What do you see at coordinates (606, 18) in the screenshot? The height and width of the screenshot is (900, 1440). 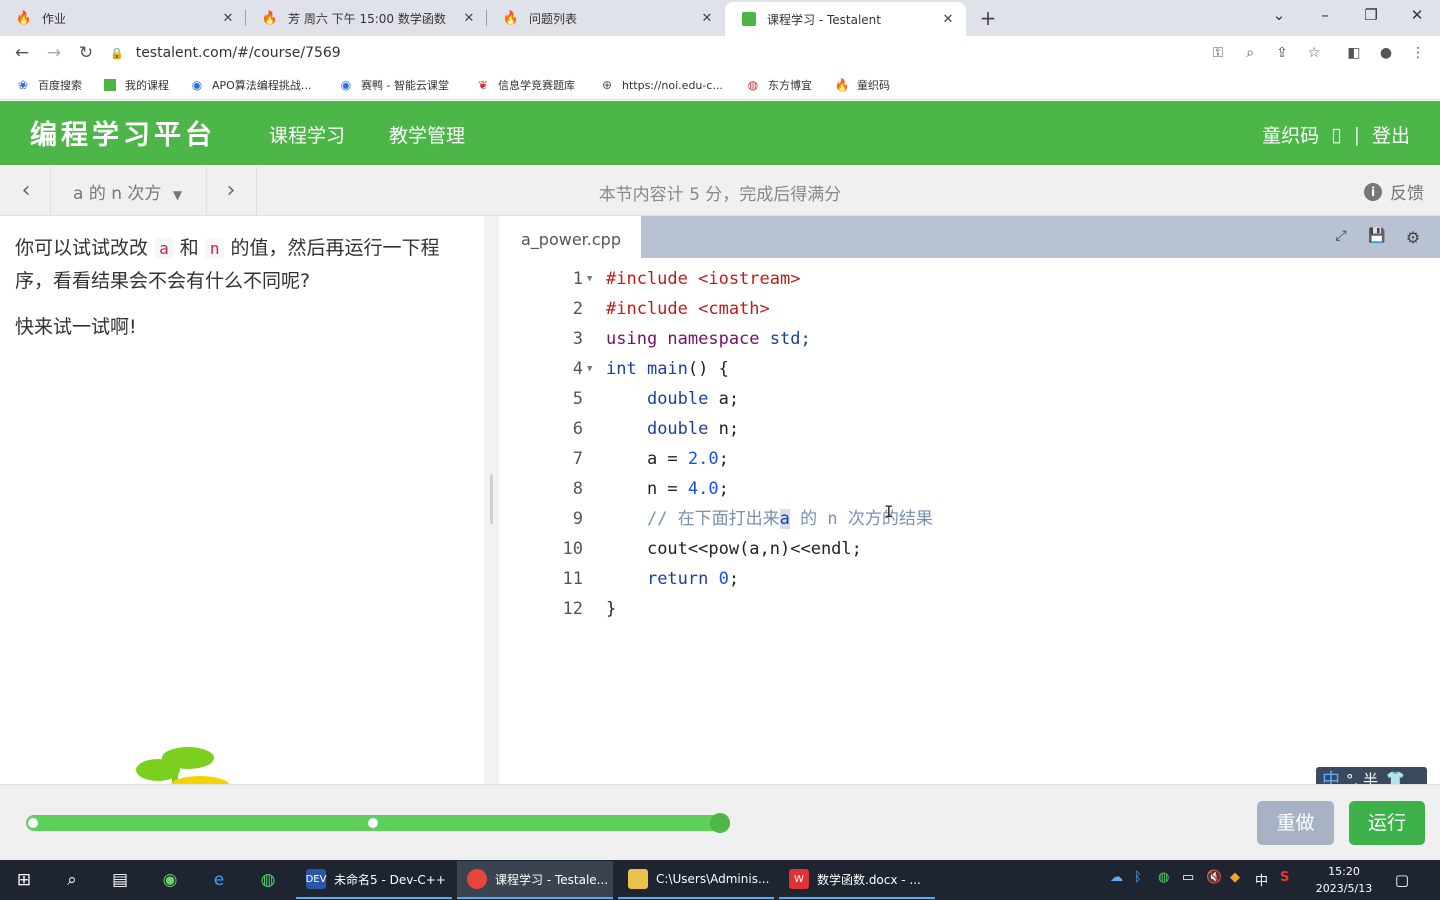 I see `browser-tab-problems: 🔥 问题列表 ✕` at bounding box center [606, 18].